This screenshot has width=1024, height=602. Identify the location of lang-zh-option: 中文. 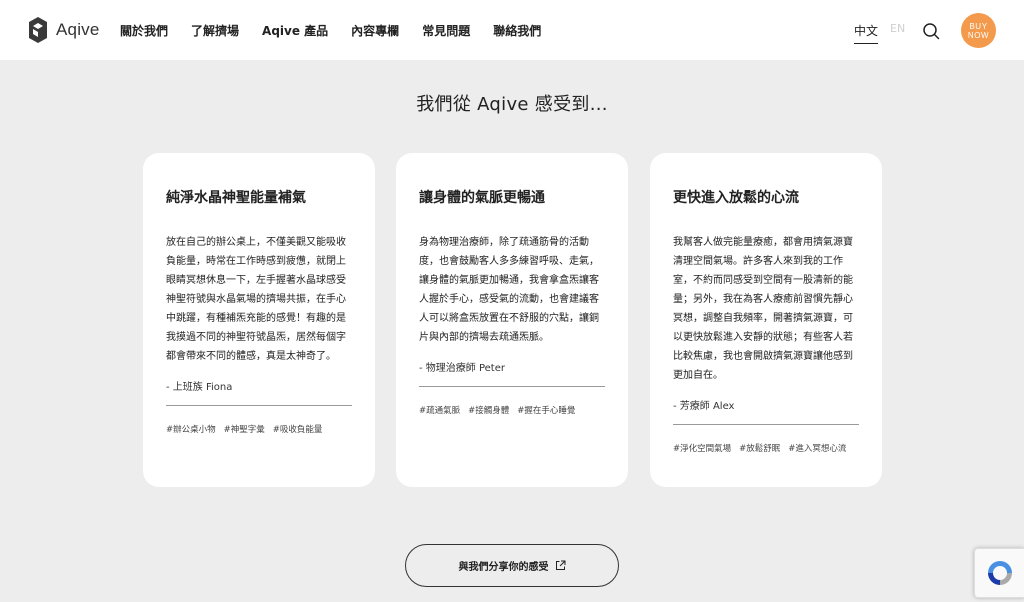
(866, 33).